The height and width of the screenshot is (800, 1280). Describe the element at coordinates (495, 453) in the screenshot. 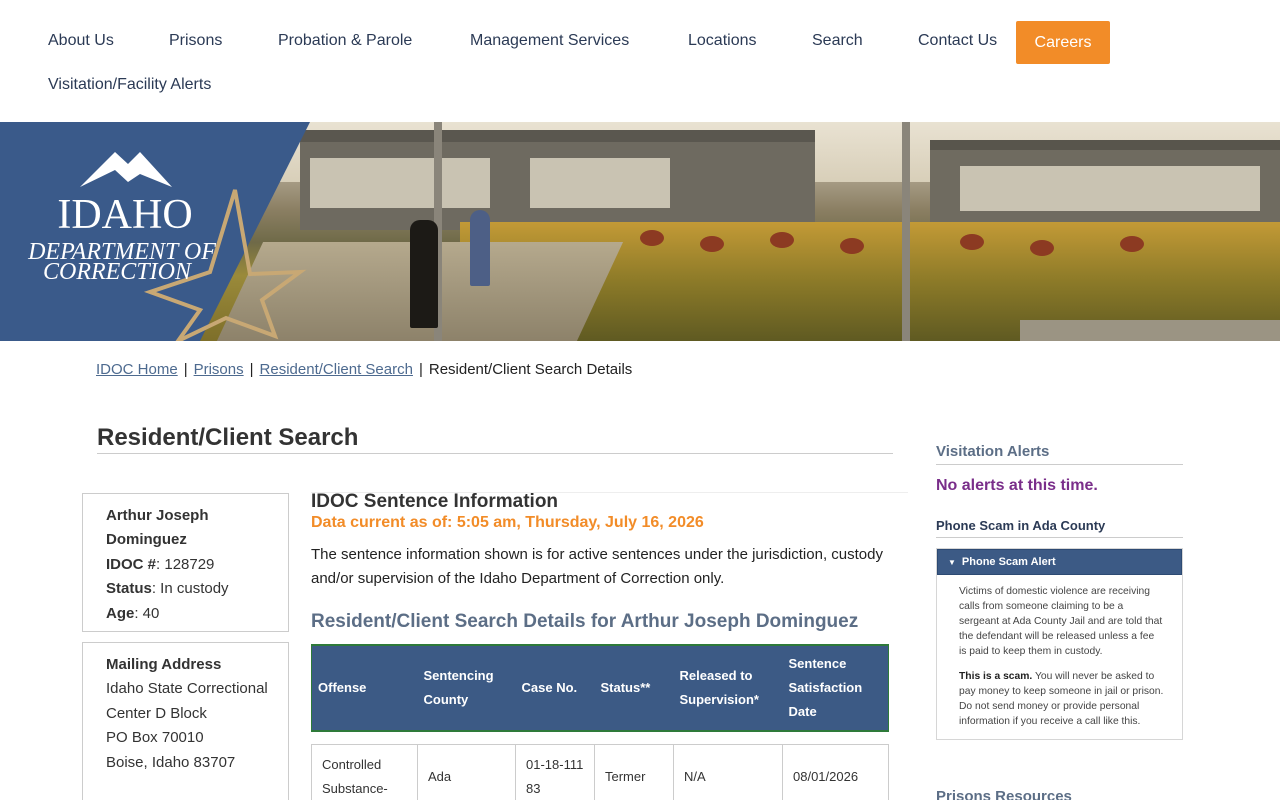

I see `title-divider` at that location.